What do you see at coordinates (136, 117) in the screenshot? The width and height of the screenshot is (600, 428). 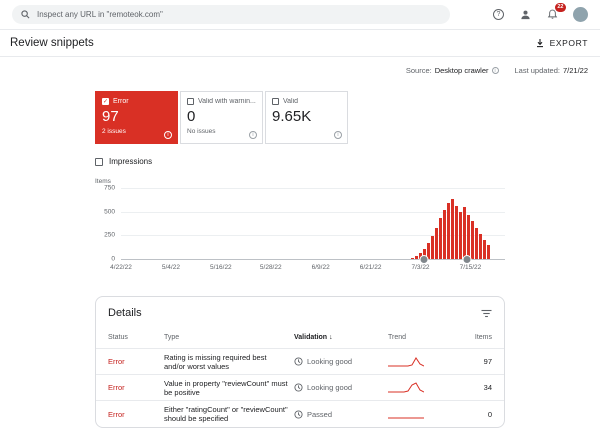 I see `error-card: ✓ Error 97 2 issues i` at bounding box center [136, 117].